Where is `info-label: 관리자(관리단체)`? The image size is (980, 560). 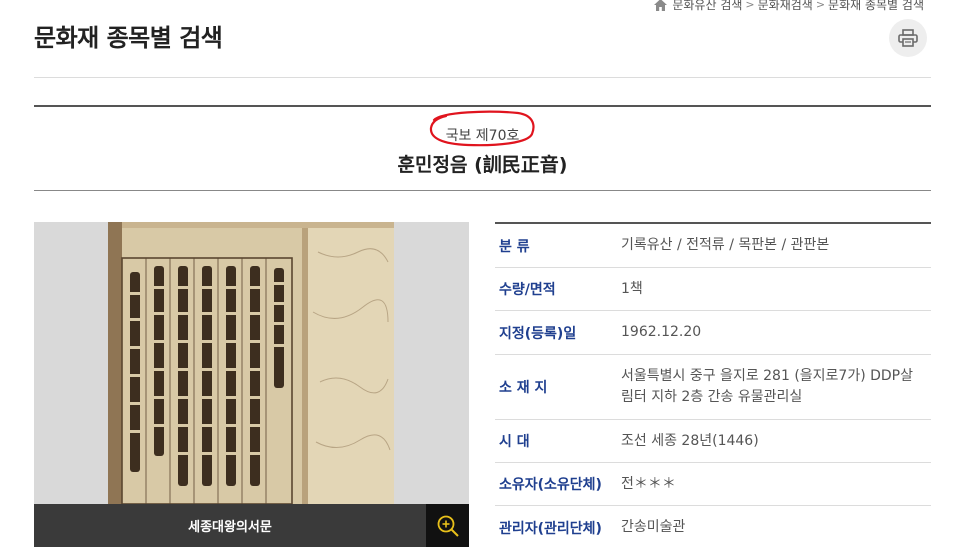 info-label: 관리자(관리단체) is located at coordinates (550, 528).